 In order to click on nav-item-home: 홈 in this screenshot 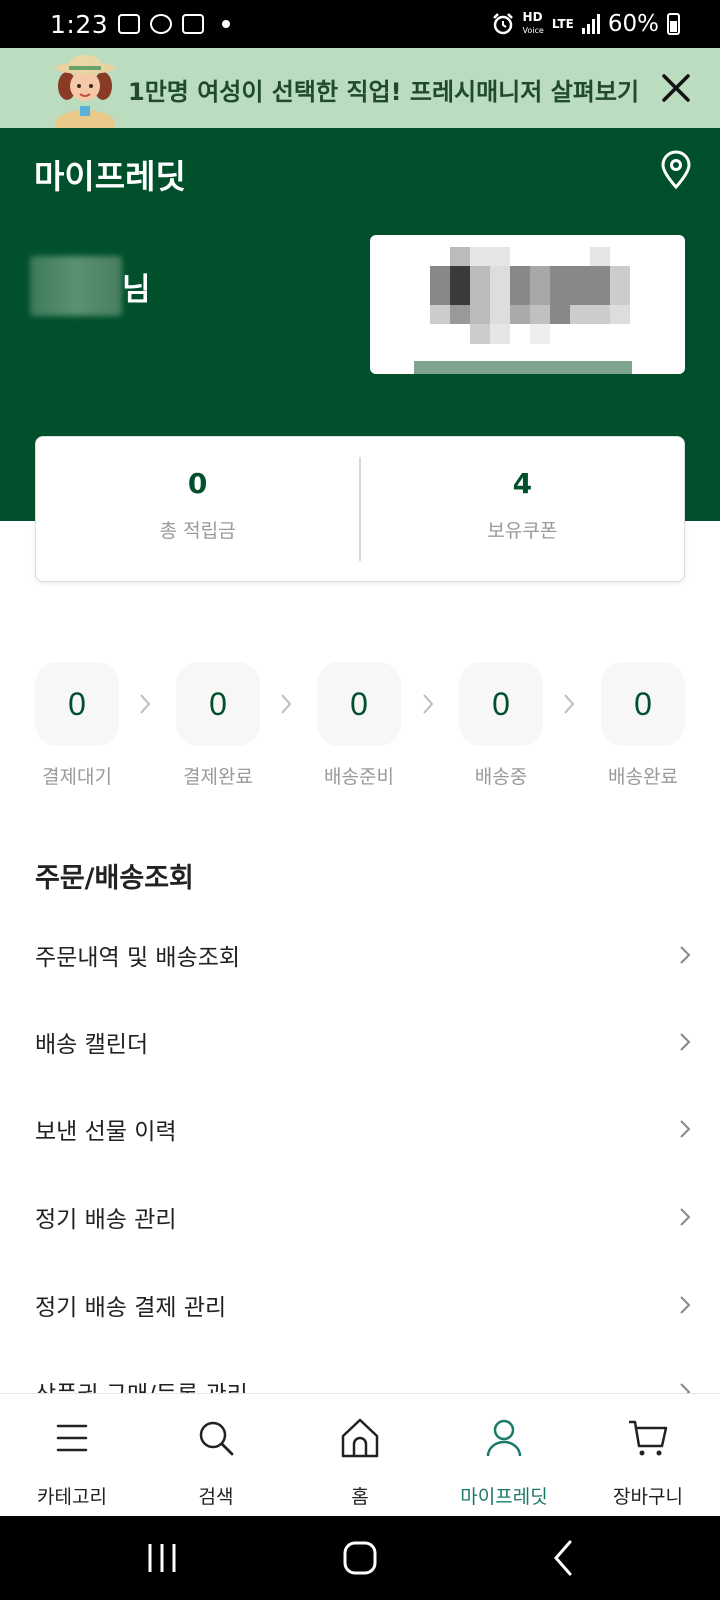, I will do `click(360, 1455)`.